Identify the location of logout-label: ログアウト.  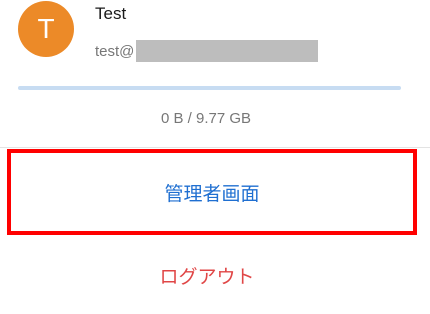
(207, 276).